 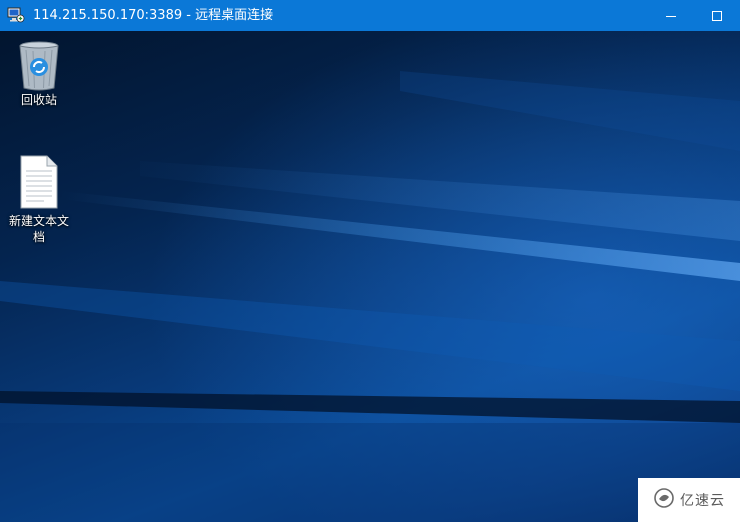 What do you see at coordinates (16, 15) in the screenshot?
I see `remote-desktop-icon` at bounding box center [16, 15].